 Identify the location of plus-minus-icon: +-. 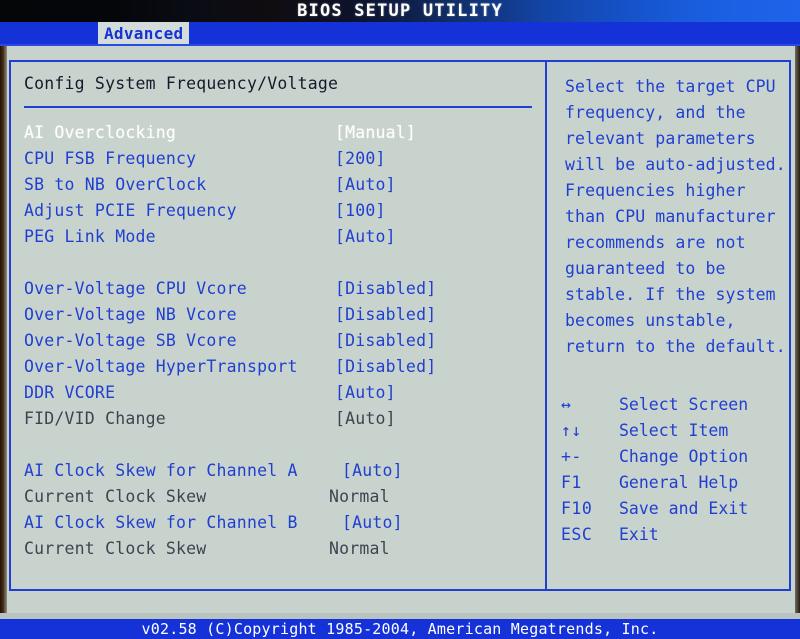
(571, 456).